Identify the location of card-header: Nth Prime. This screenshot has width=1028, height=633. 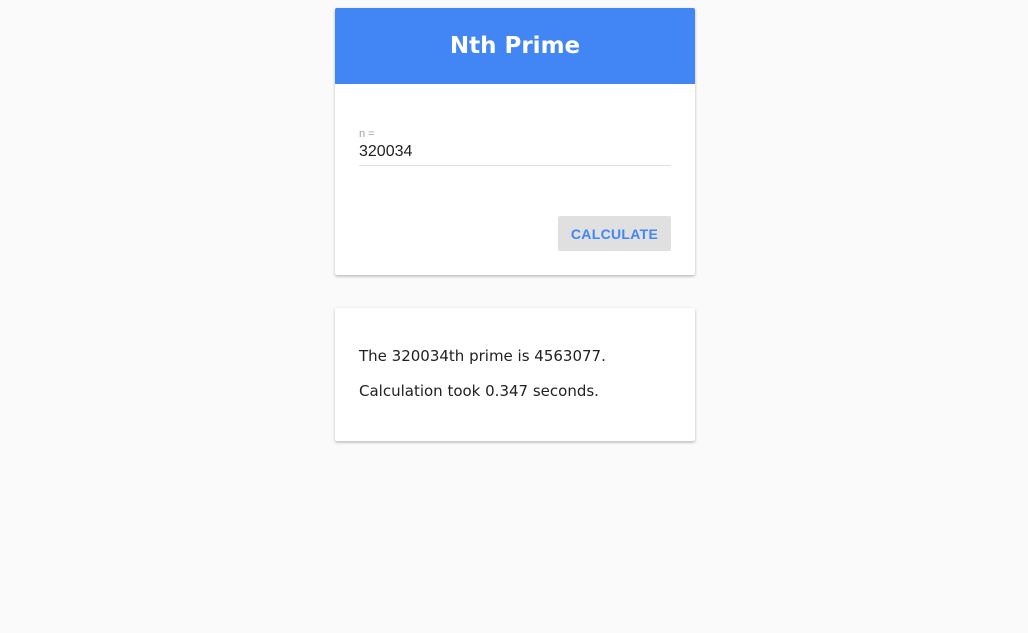
(515, 46).